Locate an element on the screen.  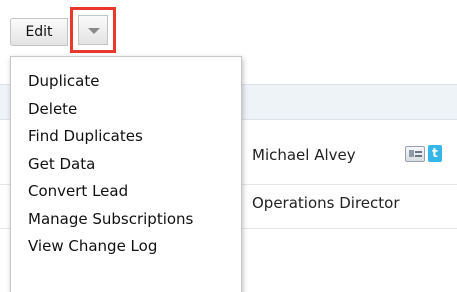
menu-item-manage-subscriptions: Manage Subscriptions is located at coordinates (126, 220).